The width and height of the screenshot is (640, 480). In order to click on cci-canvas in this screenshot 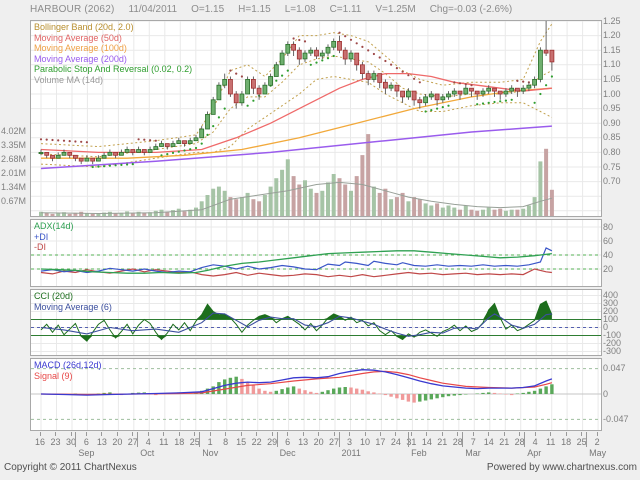, I will do `click(316, 322)`.